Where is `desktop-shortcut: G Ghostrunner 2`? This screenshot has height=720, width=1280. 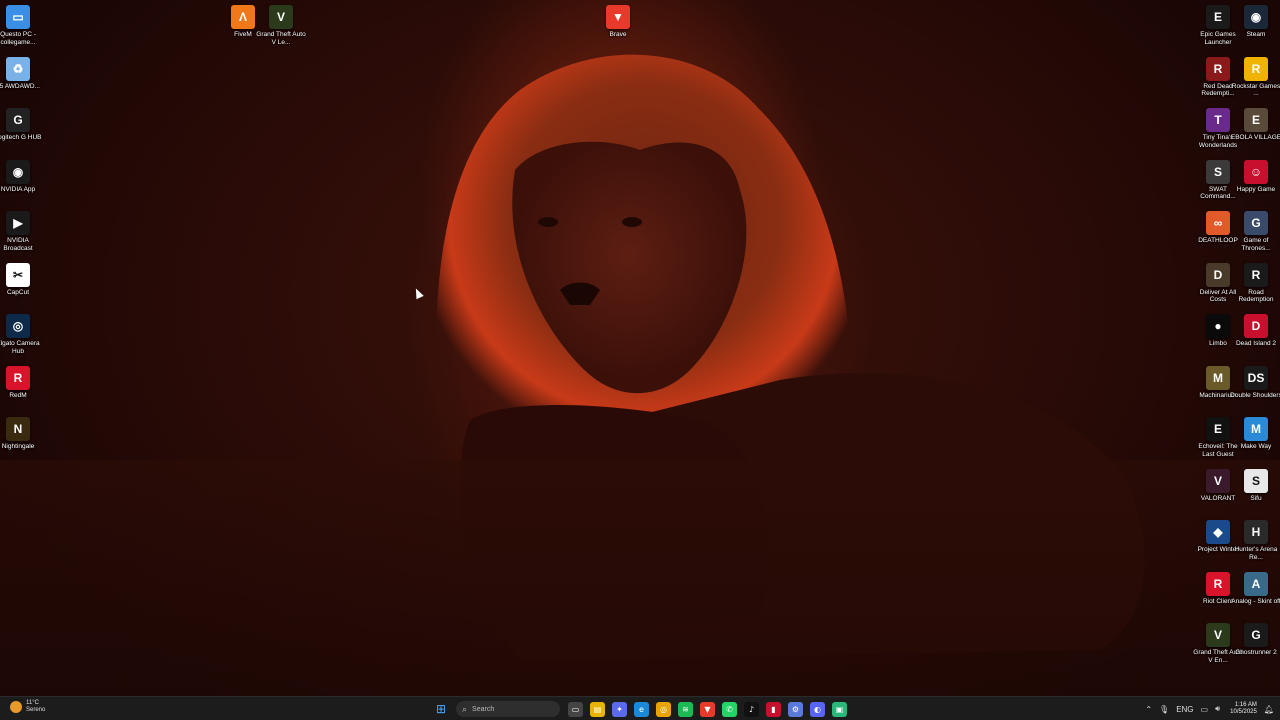 desktop-shortcut: G Ghostrunner 2 is located at coordinates (1256, 640).